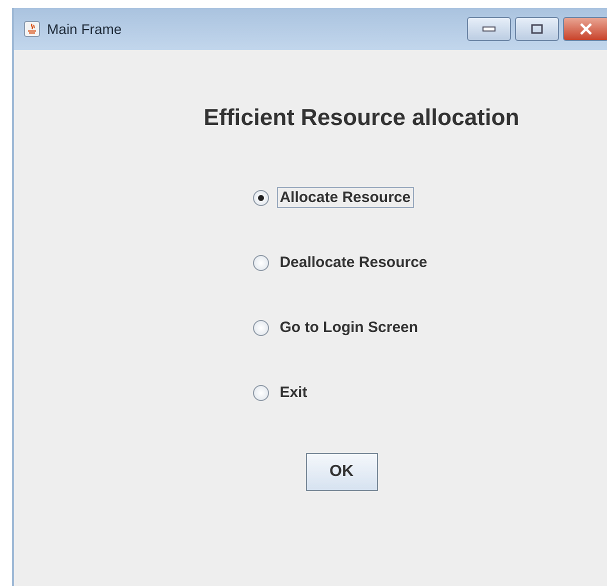 The width and height of the screenshot is (607, 586). Describe the element at coordinates (342, 472) in the screenshot. I see `ok-button: OK` at that location.